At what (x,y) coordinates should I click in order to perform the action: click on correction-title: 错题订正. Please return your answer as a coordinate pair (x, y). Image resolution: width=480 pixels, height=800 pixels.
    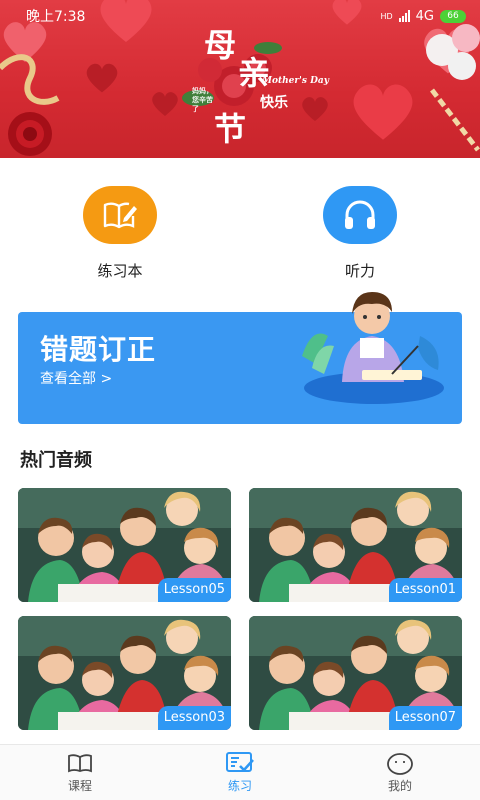
    Looking at the image, I should click on (98, 349).